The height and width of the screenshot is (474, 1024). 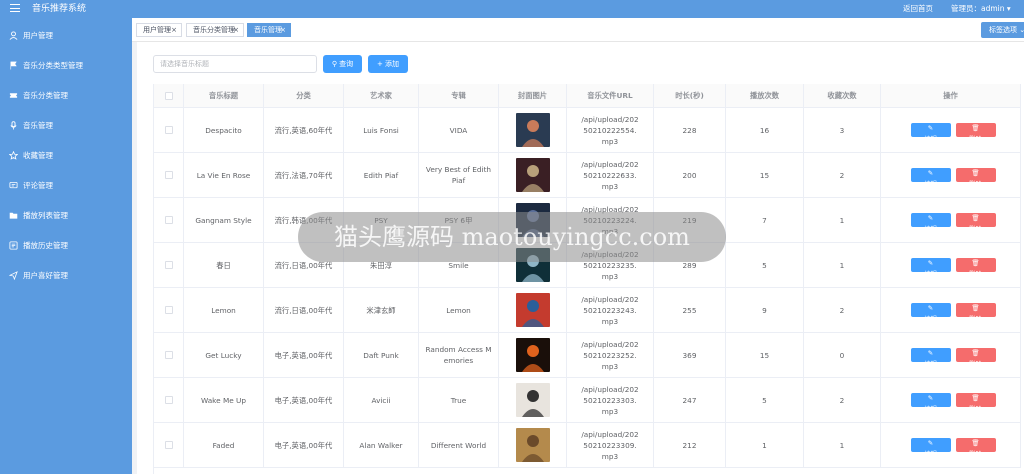 I want to click on sidebar-item-comments: 评论管理, so click(x=66, y=186).